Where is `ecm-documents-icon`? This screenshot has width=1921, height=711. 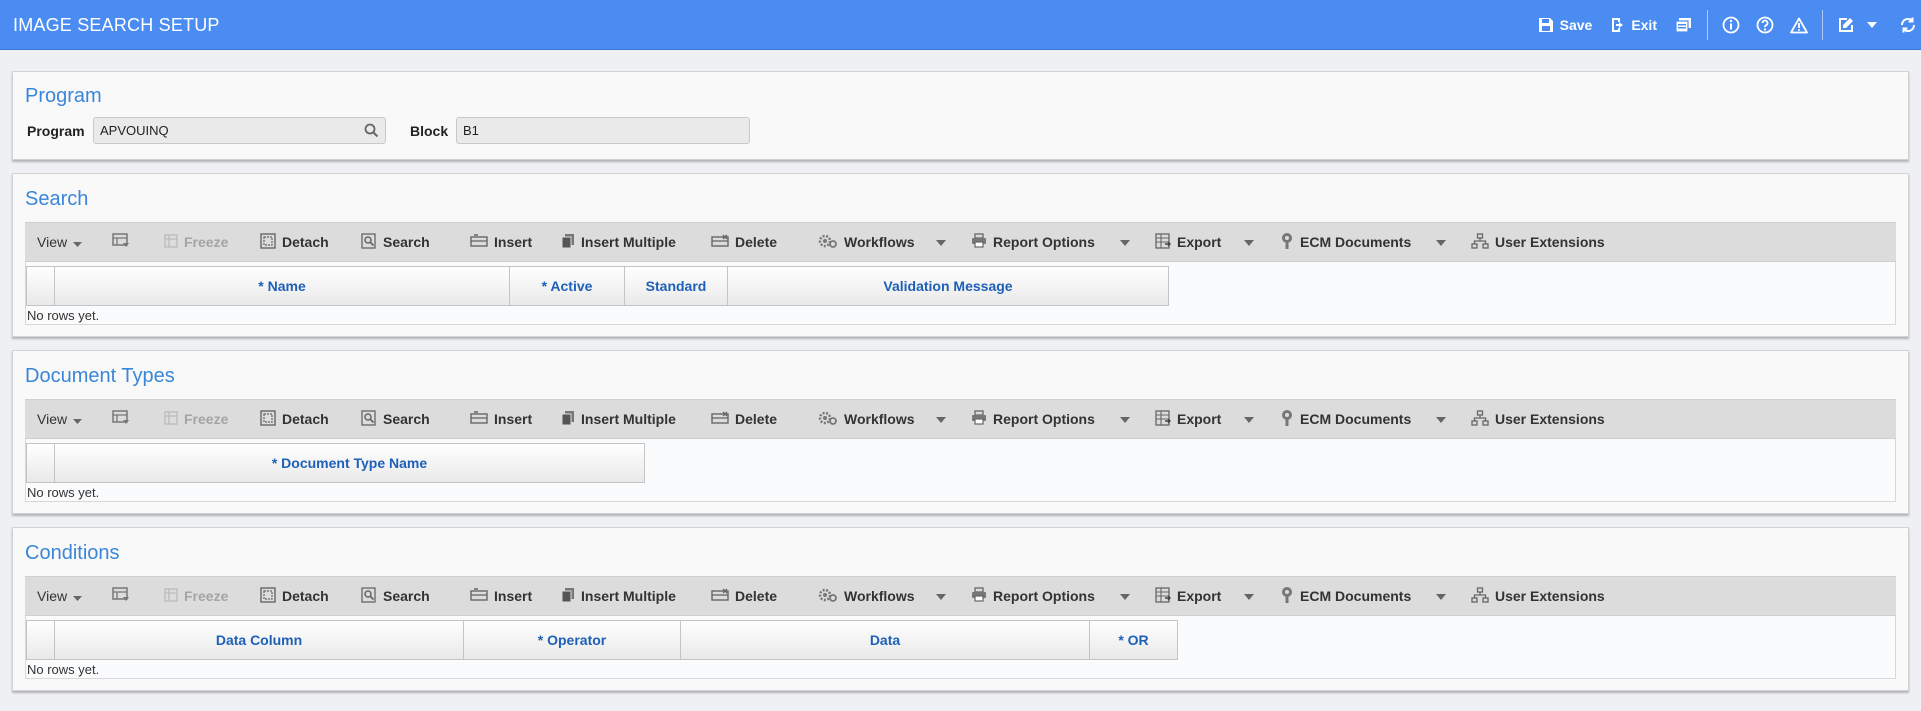 ecm-documents-icon is located at coordinates (1290, 242).